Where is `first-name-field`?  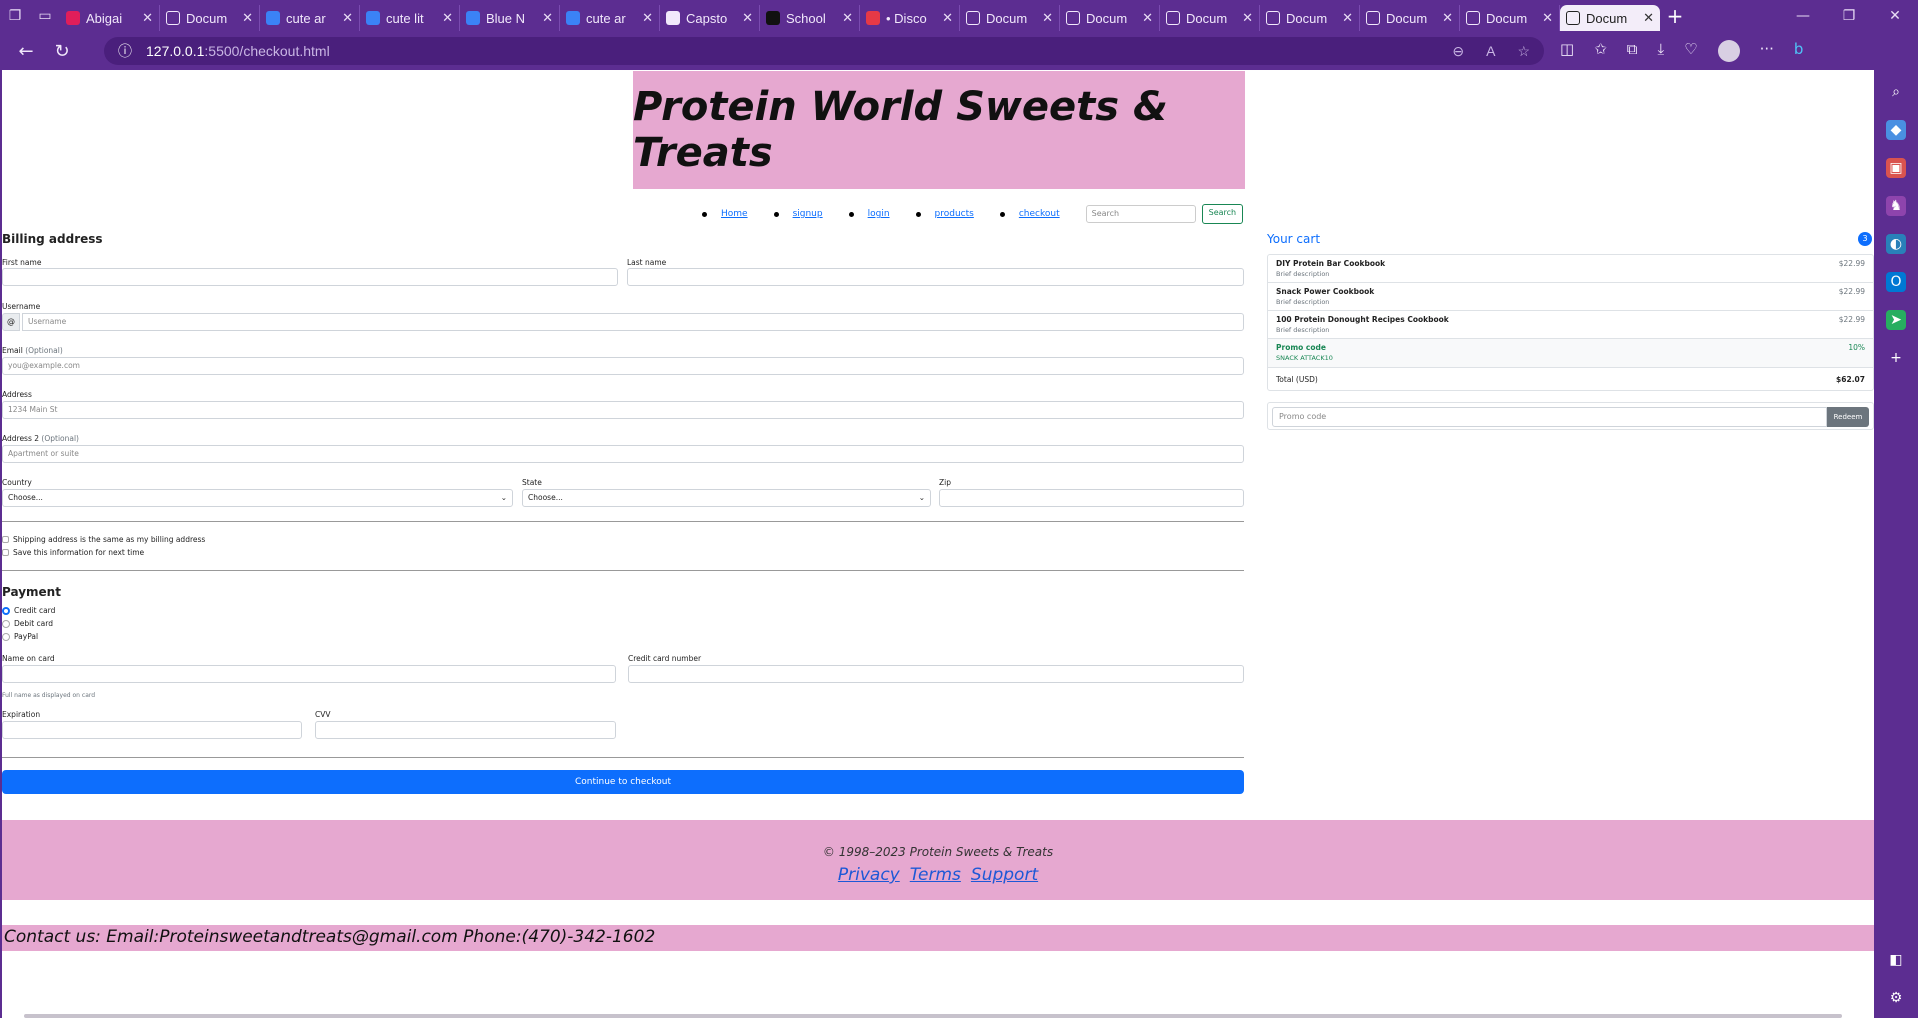 first-name-field is located at coordinates (310, 277).